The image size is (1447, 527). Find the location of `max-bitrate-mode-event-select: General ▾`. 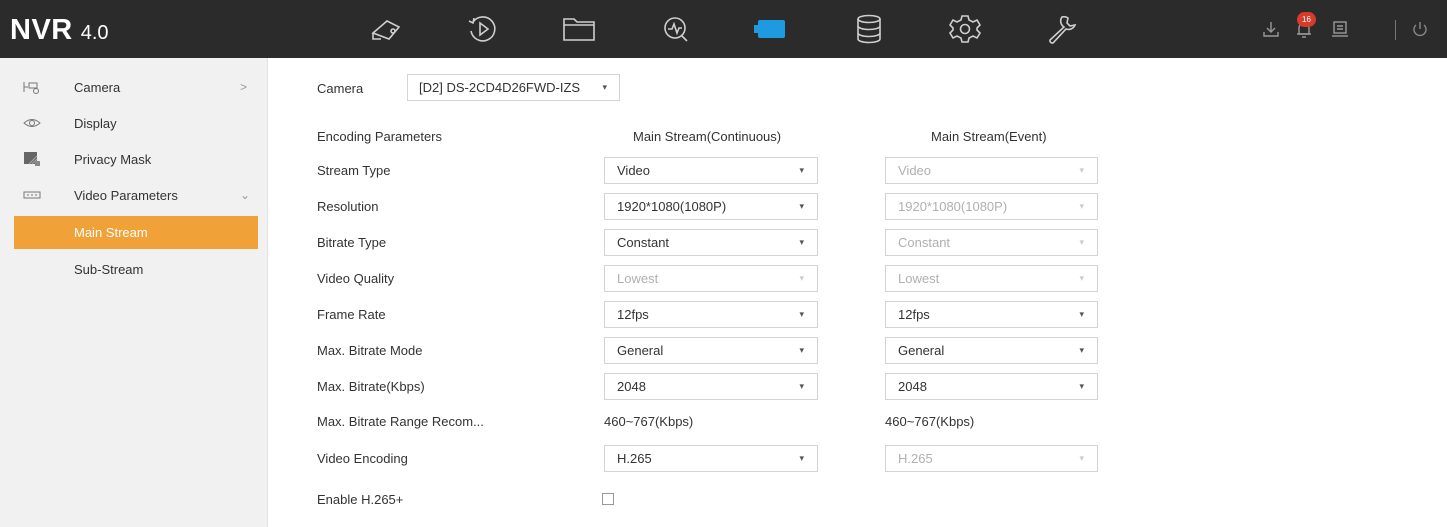

max-bitrate-mode-event-select: General ▾ is located at coordinates (991, 350).